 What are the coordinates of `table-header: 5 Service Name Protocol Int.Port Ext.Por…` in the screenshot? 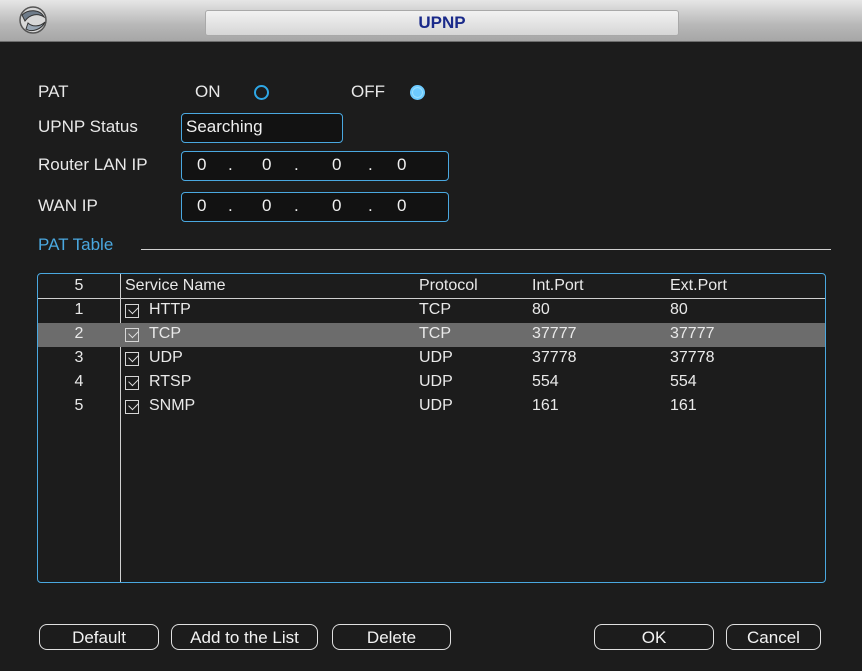 It's located at (431, 287).